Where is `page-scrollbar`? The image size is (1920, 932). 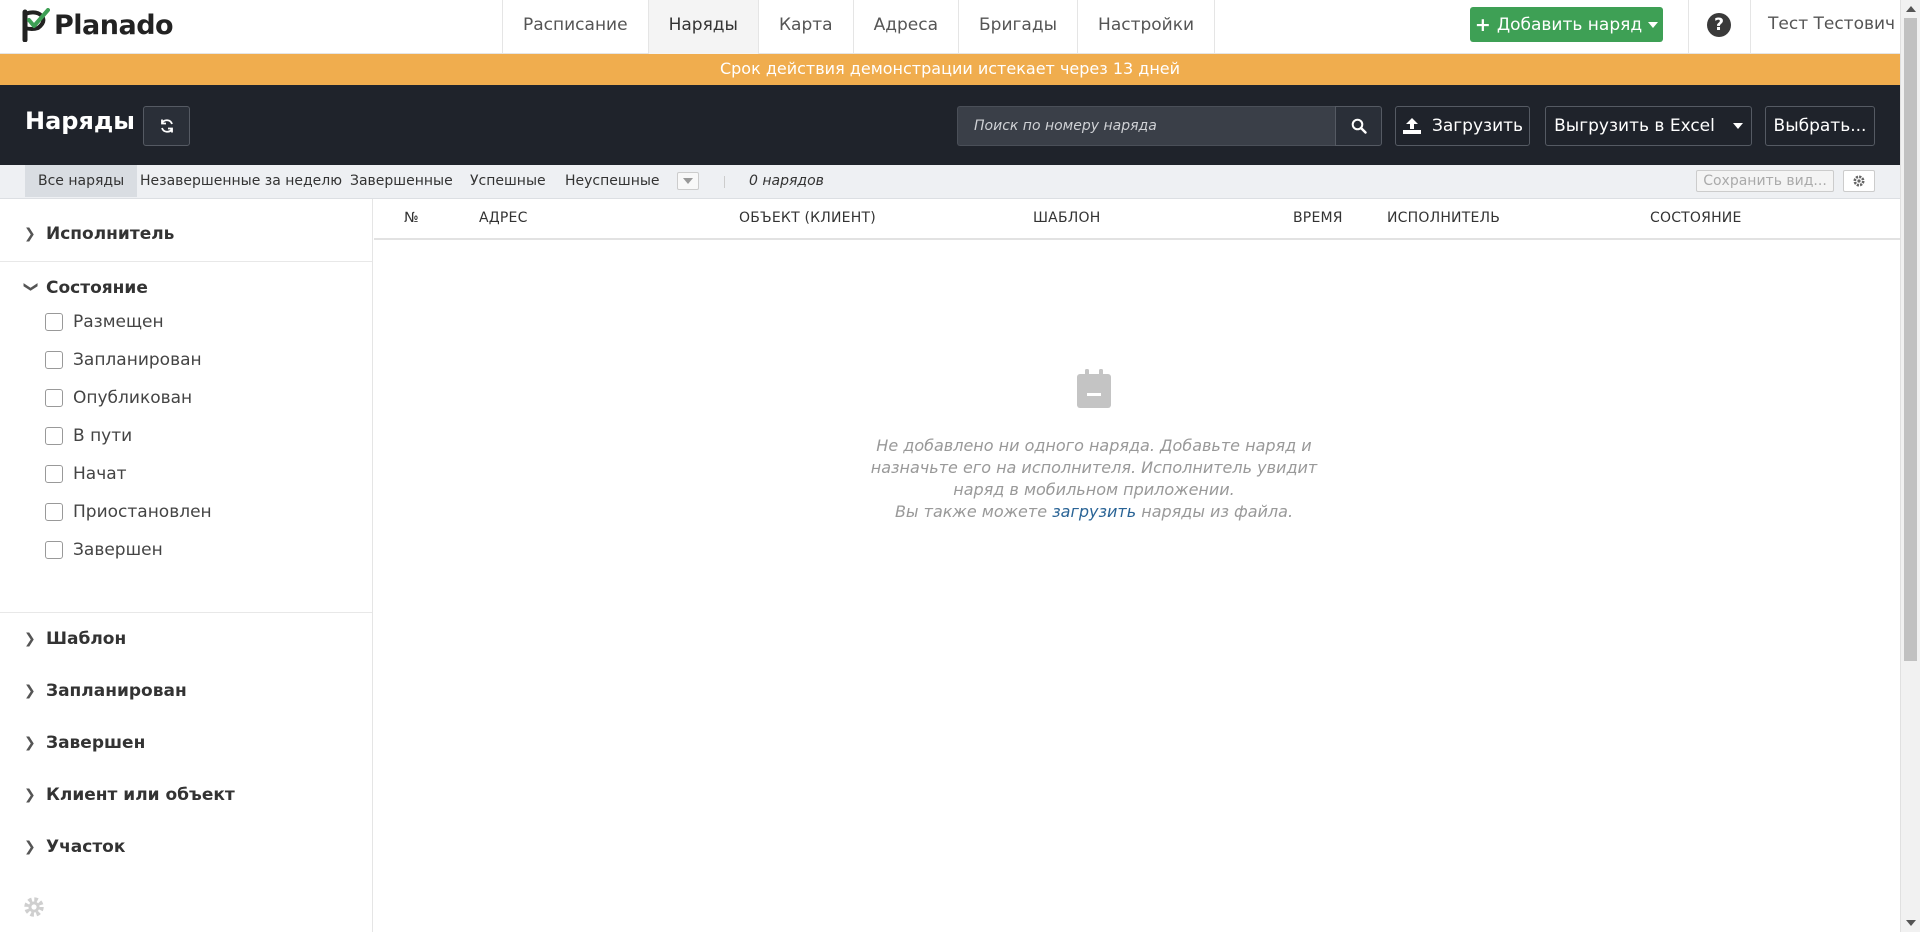
page-scrollbar is located at coordinates (1910, 466).